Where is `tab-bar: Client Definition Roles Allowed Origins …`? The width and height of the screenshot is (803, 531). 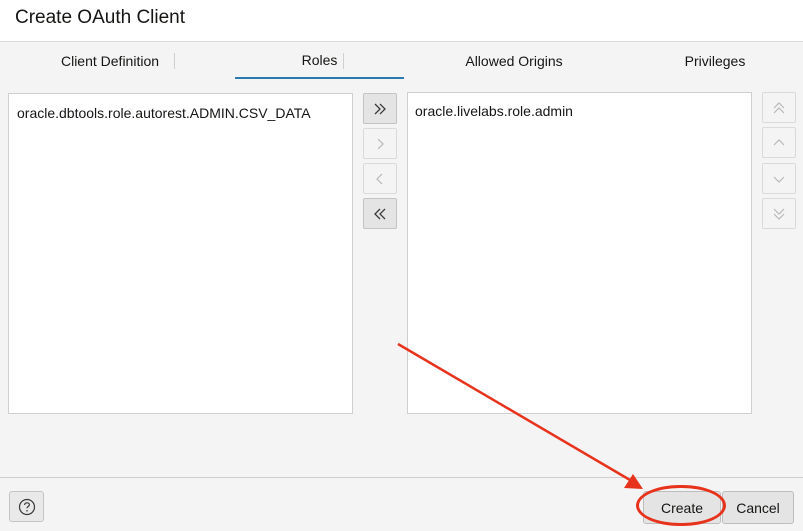 tab-bar: Client Definition Roles Allowed Origins … is located at coordinates (401, 60).